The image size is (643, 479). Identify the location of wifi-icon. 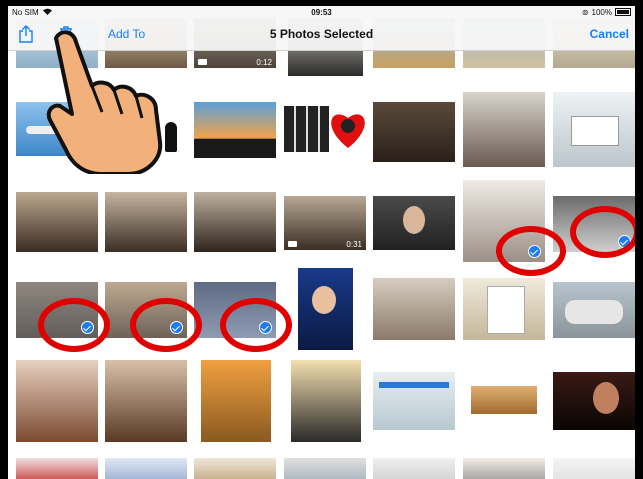
(47, 12).